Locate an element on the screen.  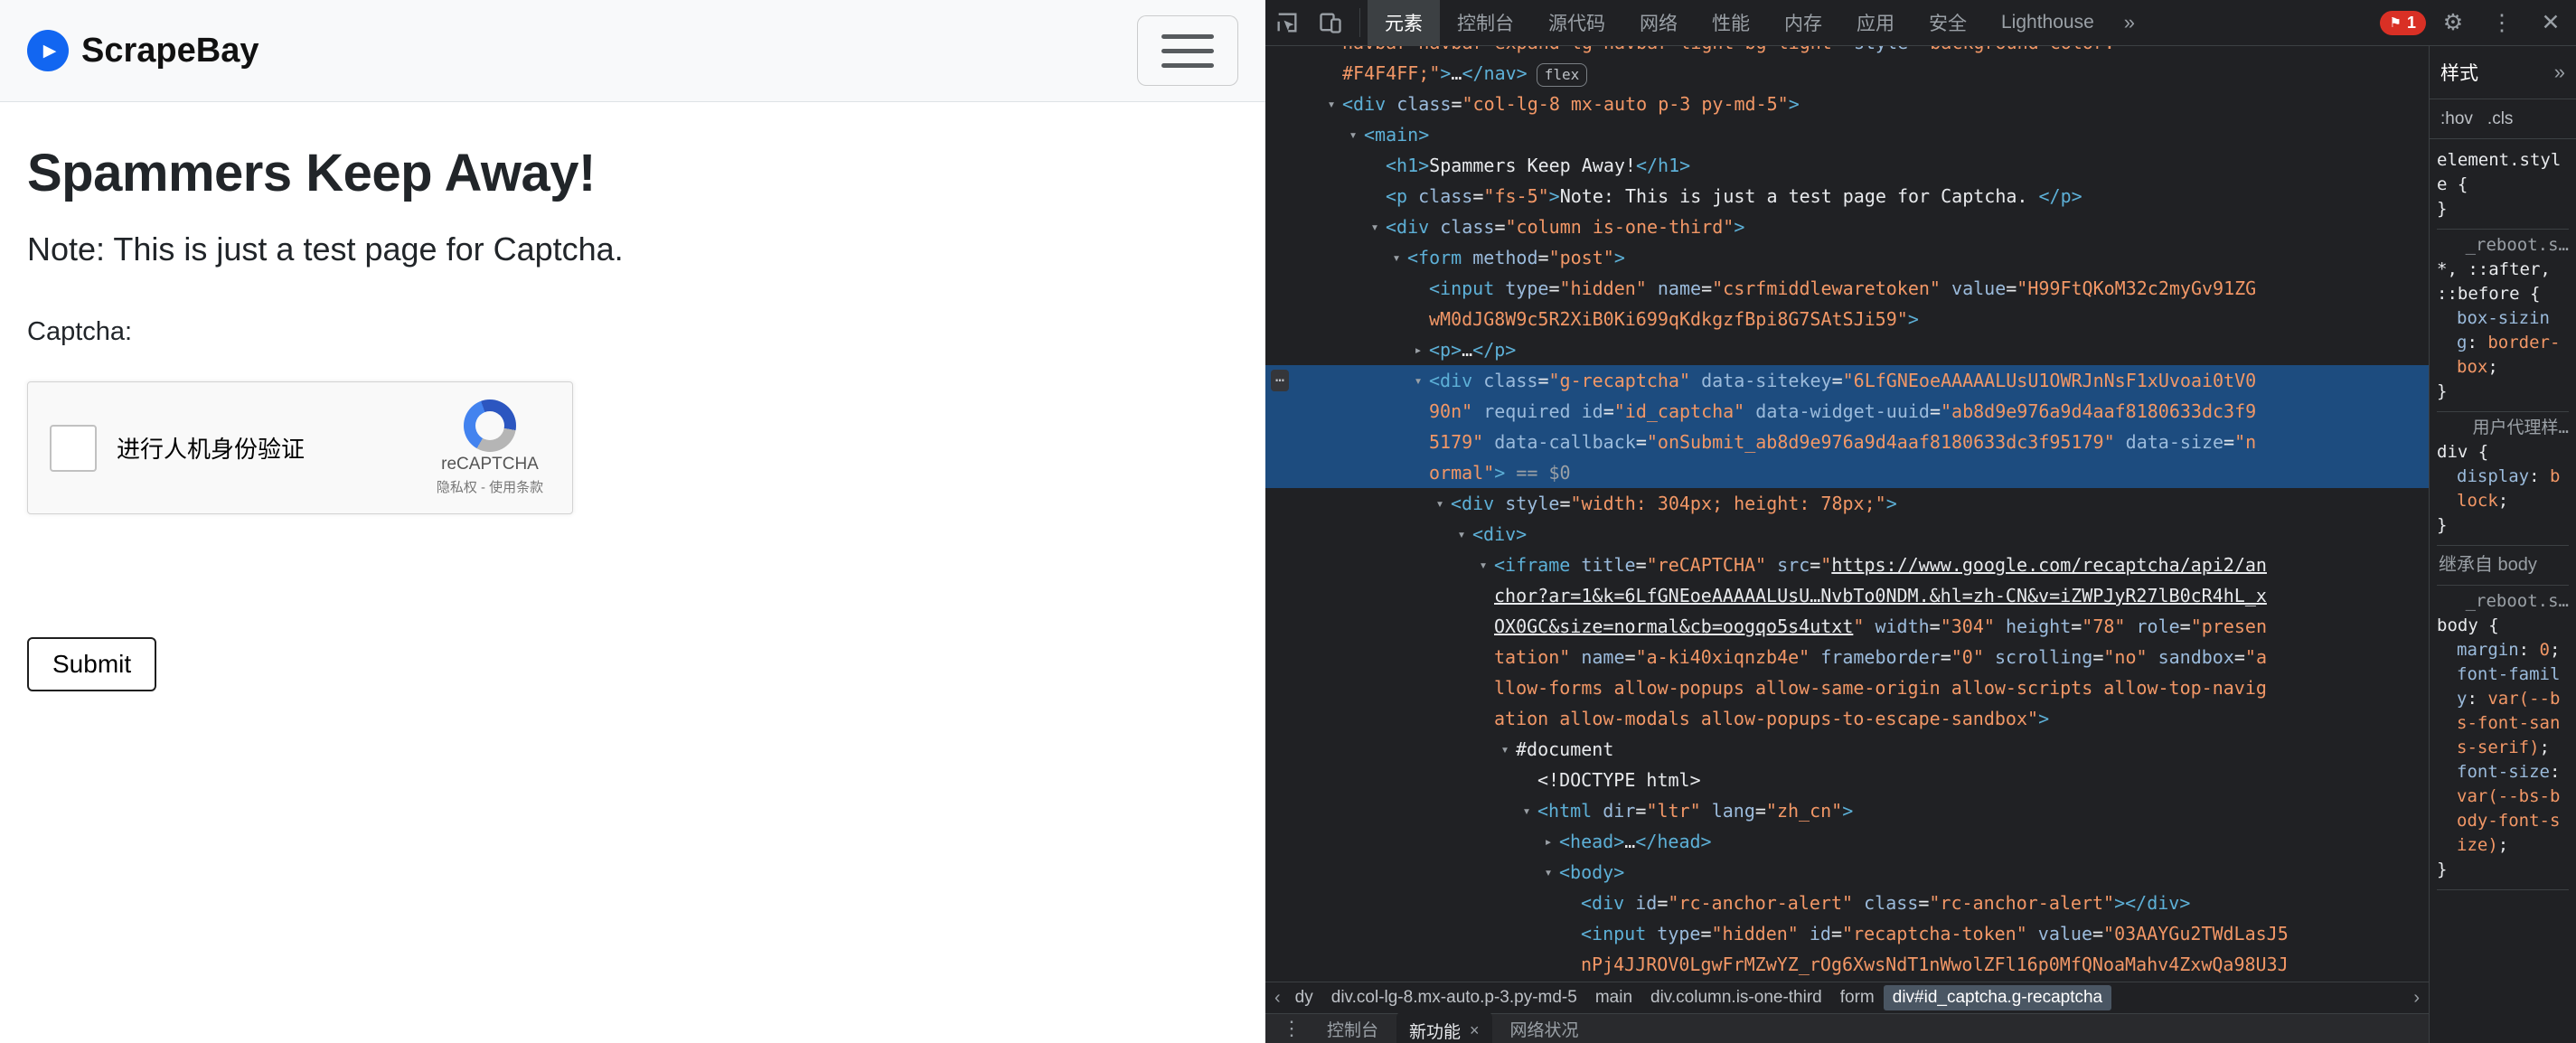
recaptcha-checkbox is located at coordinates (74, 448).